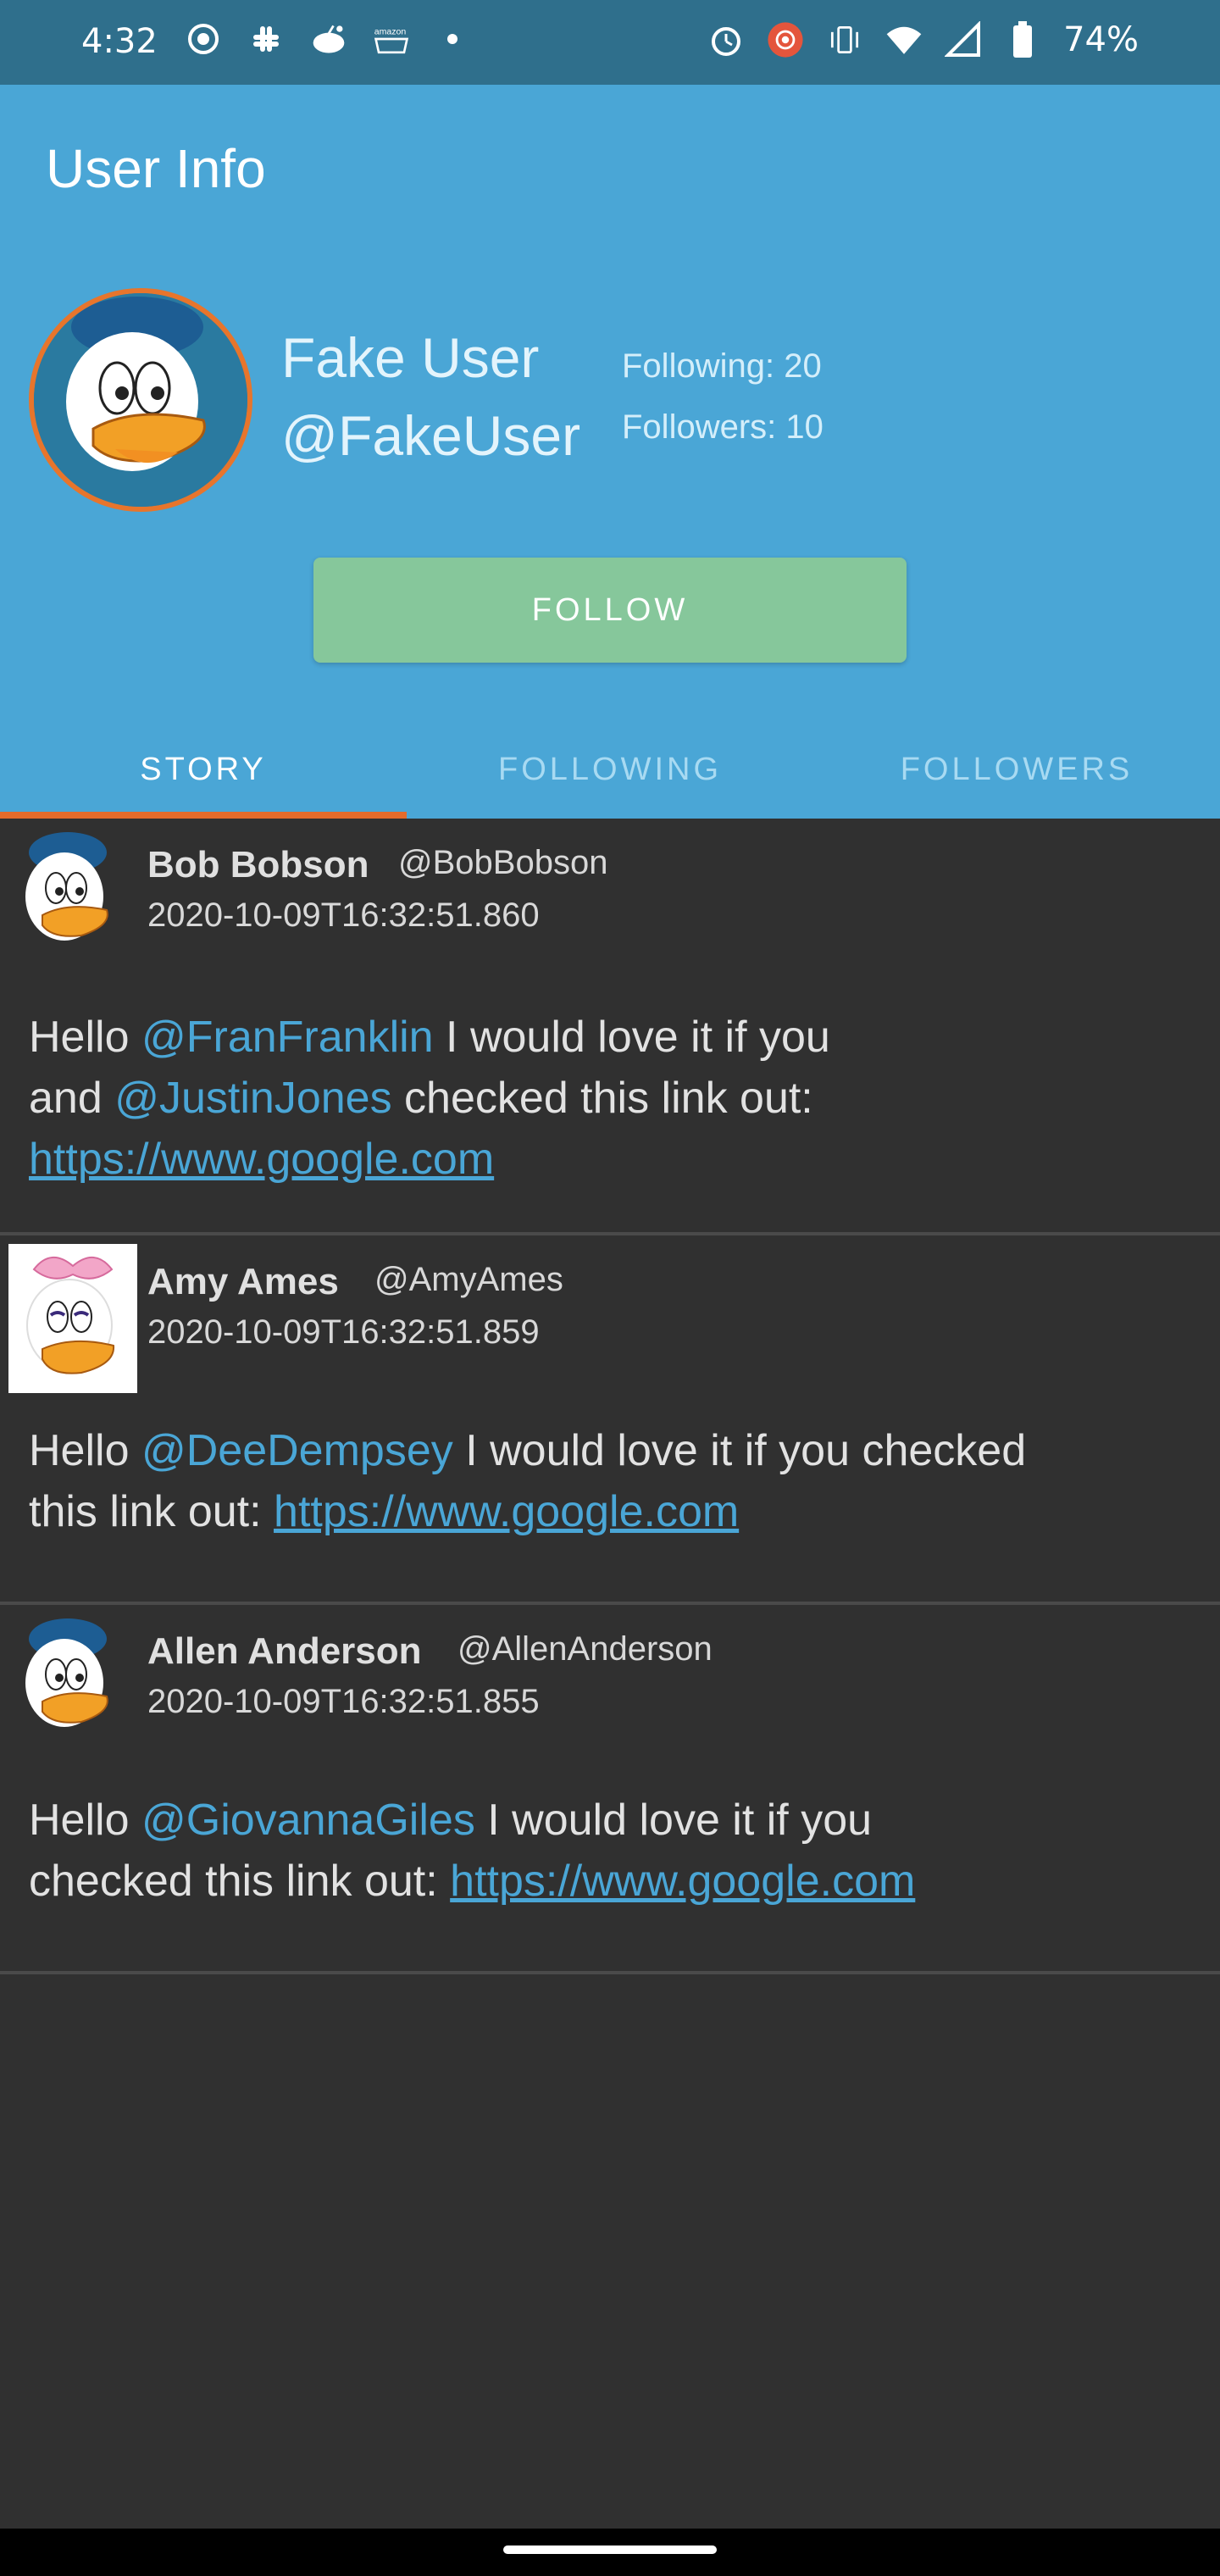 The height and width of the screenshot is (2576, 1220). I want to click on post-timestamp: 2020-10-09T16:32:51.859, so click(343, 1332).